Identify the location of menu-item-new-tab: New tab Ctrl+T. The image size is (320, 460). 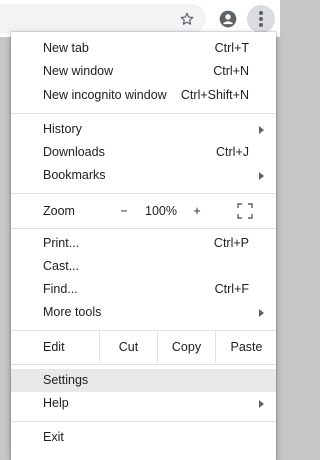
(143, 48).